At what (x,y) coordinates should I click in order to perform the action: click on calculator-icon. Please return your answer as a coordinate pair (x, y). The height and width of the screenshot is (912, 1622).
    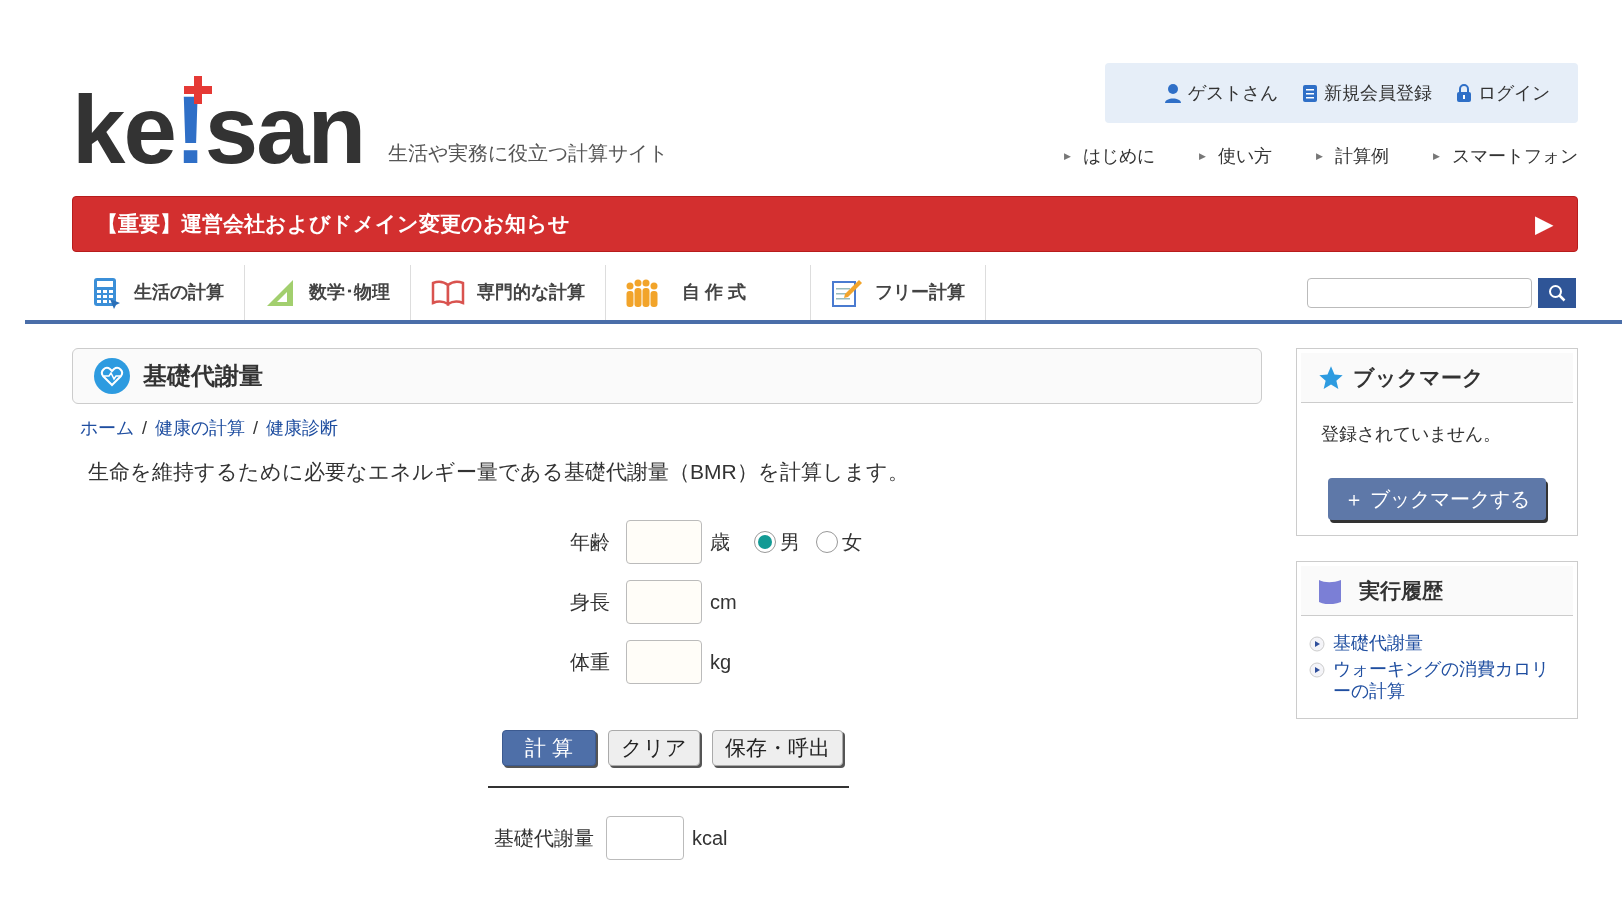
    Looking at the image, I should click on (107, 292).